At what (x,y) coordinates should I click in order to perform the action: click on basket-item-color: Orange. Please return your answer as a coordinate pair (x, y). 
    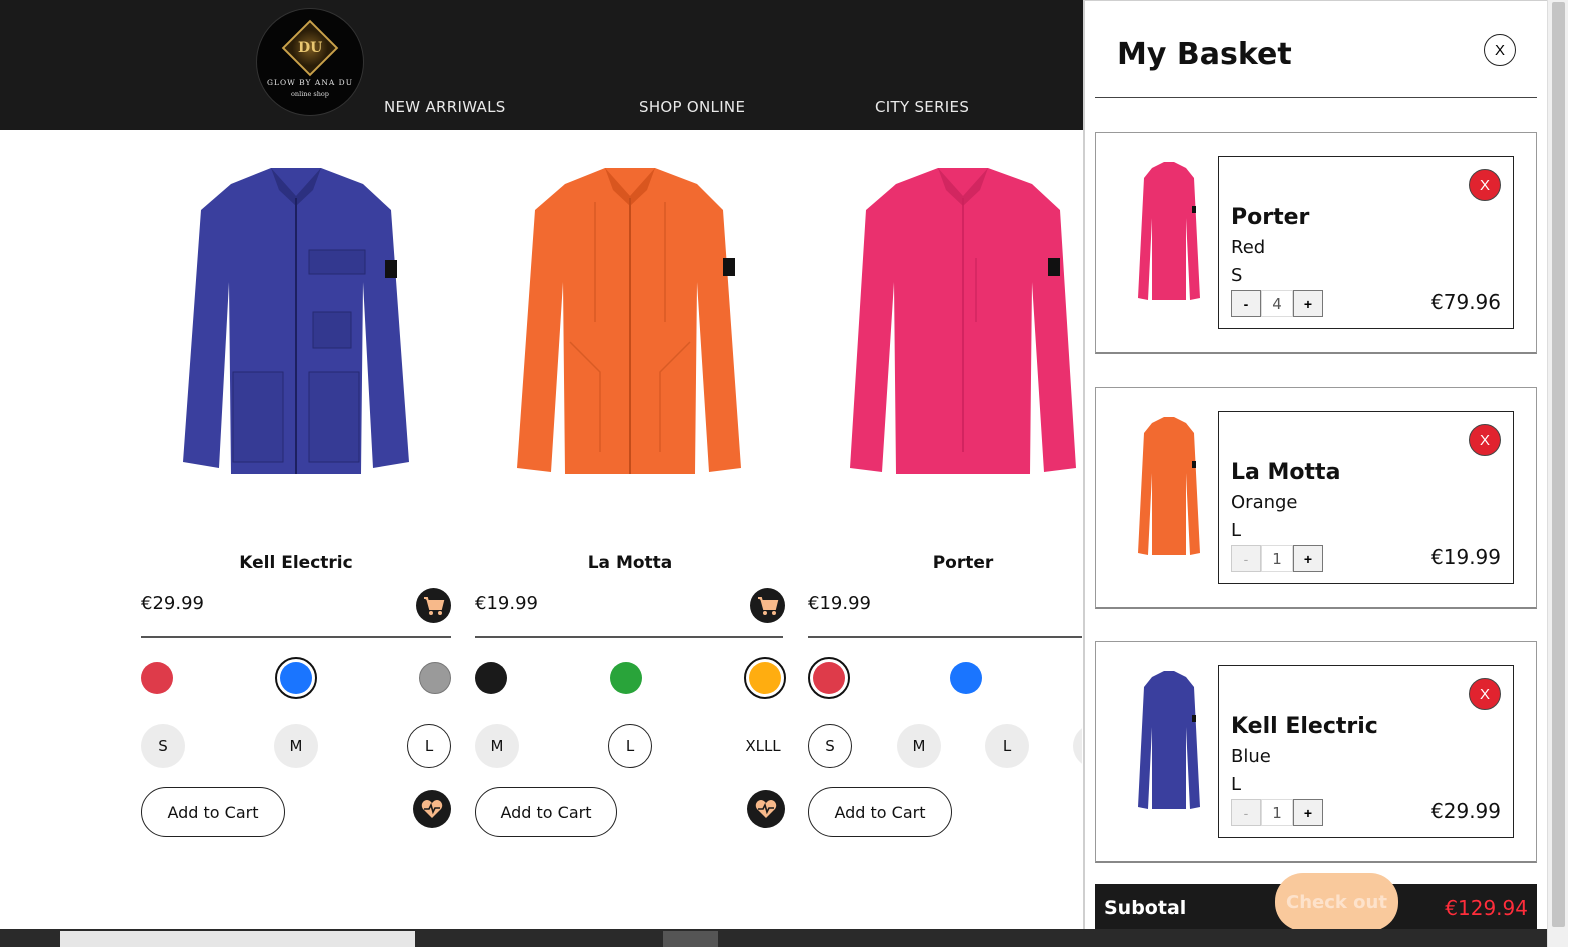
    Looking at the image, I should click on (1264, 502).